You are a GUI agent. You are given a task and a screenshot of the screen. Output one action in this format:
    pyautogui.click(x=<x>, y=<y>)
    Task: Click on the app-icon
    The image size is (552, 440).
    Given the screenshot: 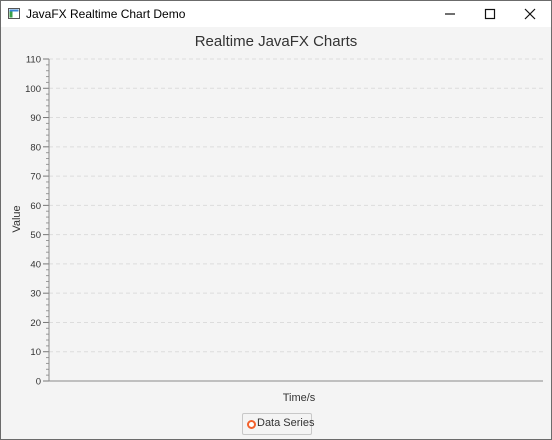 What is the action you would take?
    pyautogui.click(x=14, y=13)
    